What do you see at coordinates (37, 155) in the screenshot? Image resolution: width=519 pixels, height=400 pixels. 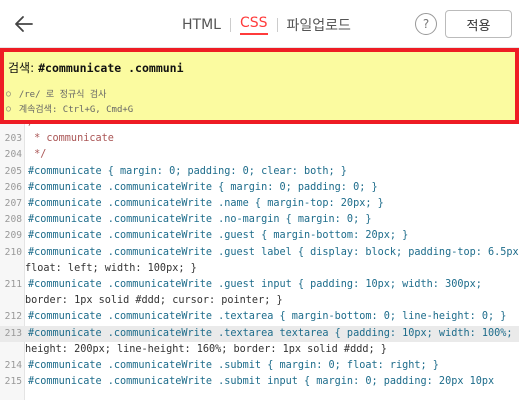 I see `code-text: */` at bounding box center [37, 155].